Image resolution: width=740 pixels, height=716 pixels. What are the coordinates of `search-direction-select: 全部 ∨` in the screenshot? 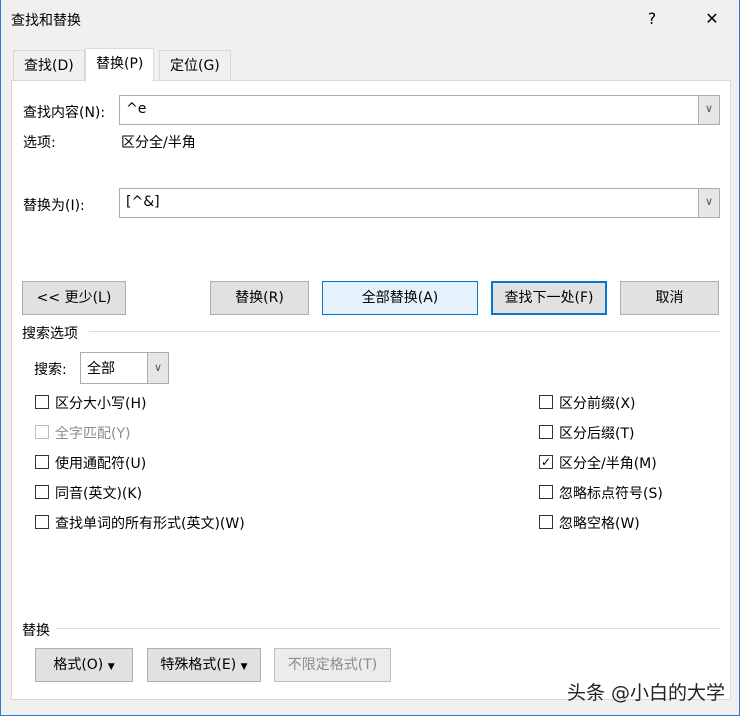 It's located at (124, 368).